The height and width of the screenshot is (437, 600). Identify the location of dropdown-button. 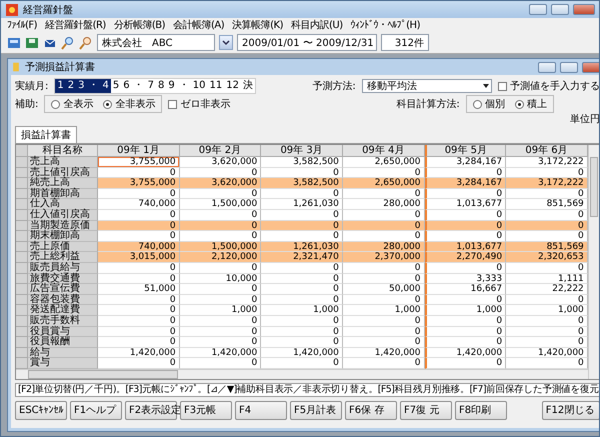
(226, 42).